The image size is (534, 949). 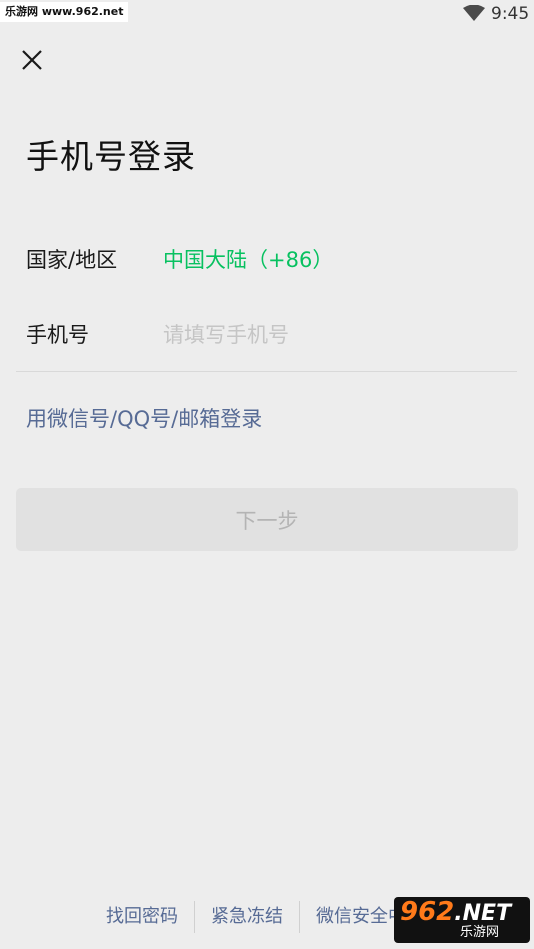 I want to click on watermark-logo: 962.NET 乐游网, so click(x=462, y=920).